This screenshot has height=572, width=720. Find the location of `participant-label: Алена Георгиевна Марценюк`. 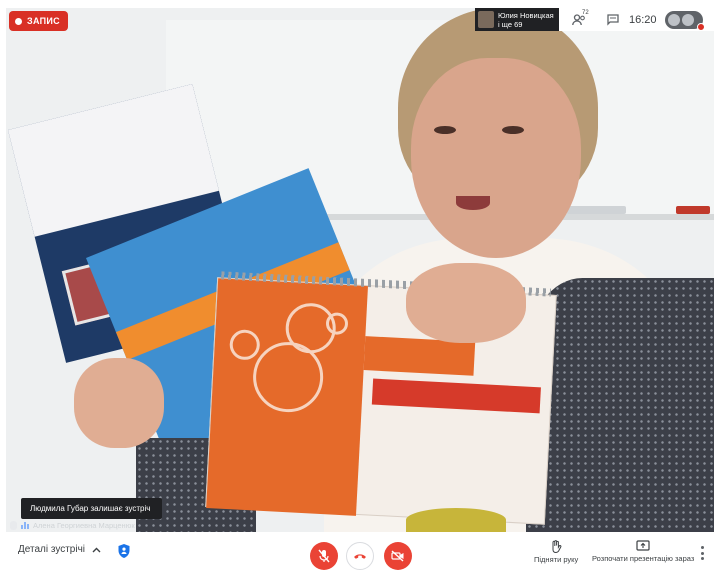

participant-label: Алена Георгиевна Марценюк is located at coordinates (70, 525).